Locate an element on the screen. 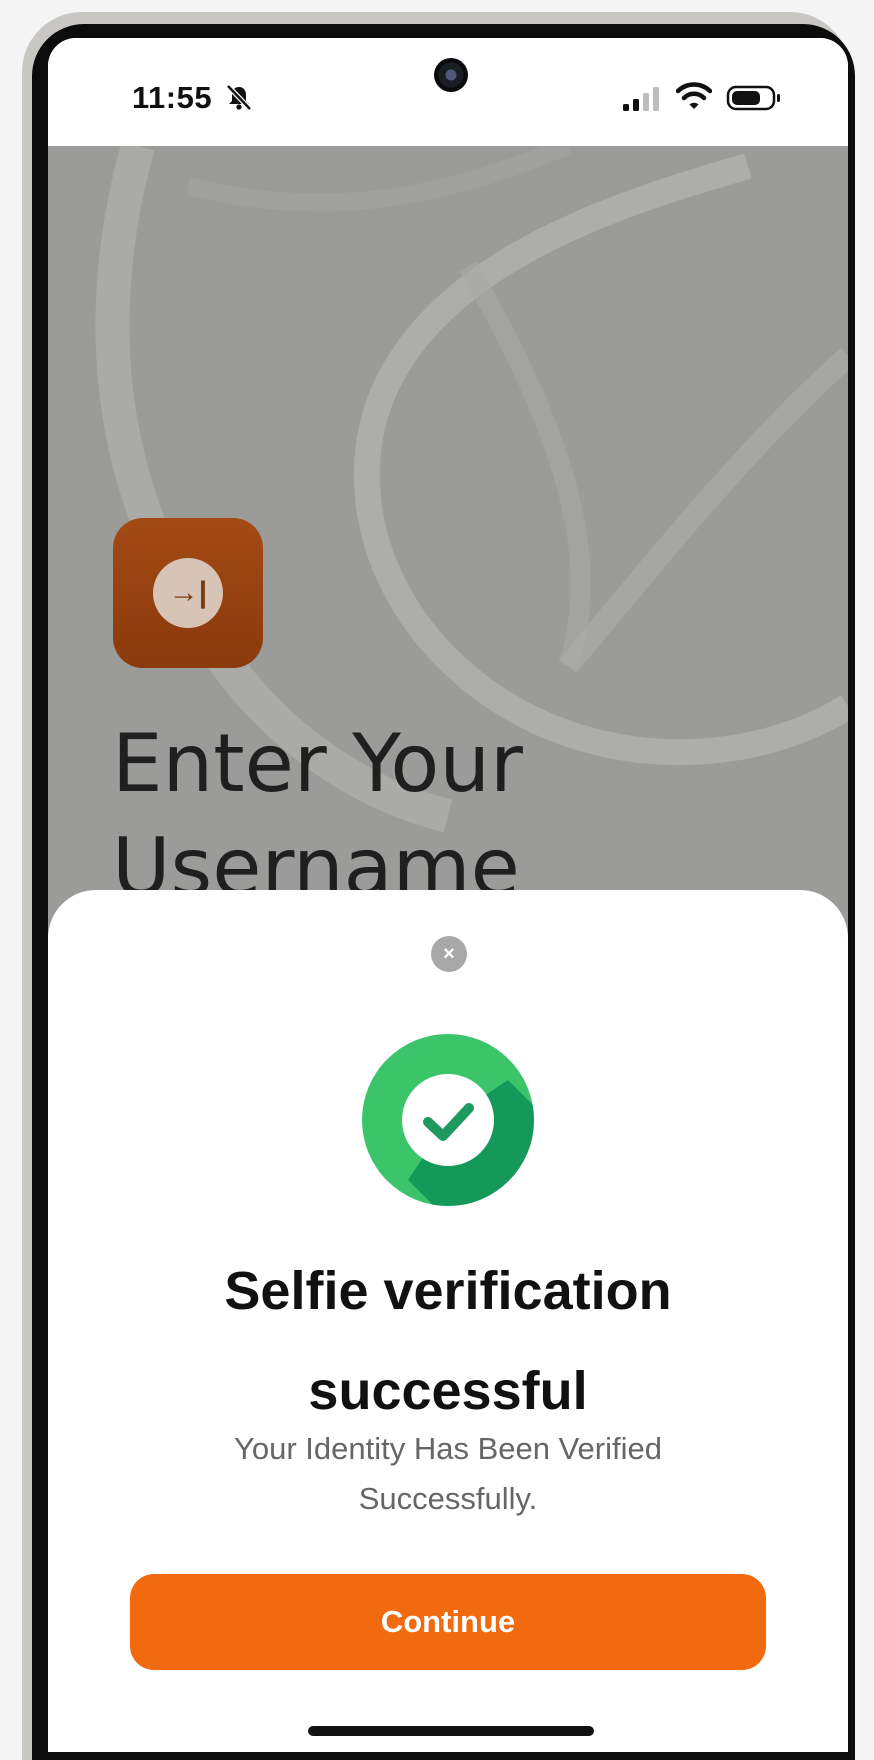  continue-button: Continue is located at coordinates (448, 1622).